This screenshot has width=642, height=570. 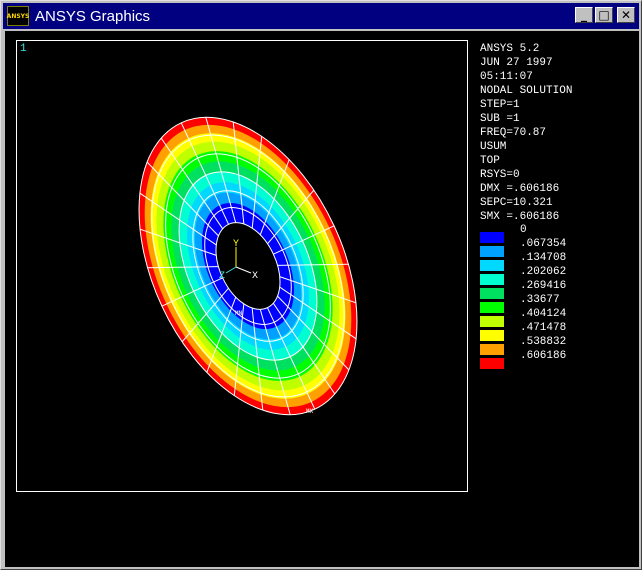 What do you see at coordinates (510, 49) in the screenshot?
I see `info-line: ANSYS 5.2` at bounding box center [510, 49].